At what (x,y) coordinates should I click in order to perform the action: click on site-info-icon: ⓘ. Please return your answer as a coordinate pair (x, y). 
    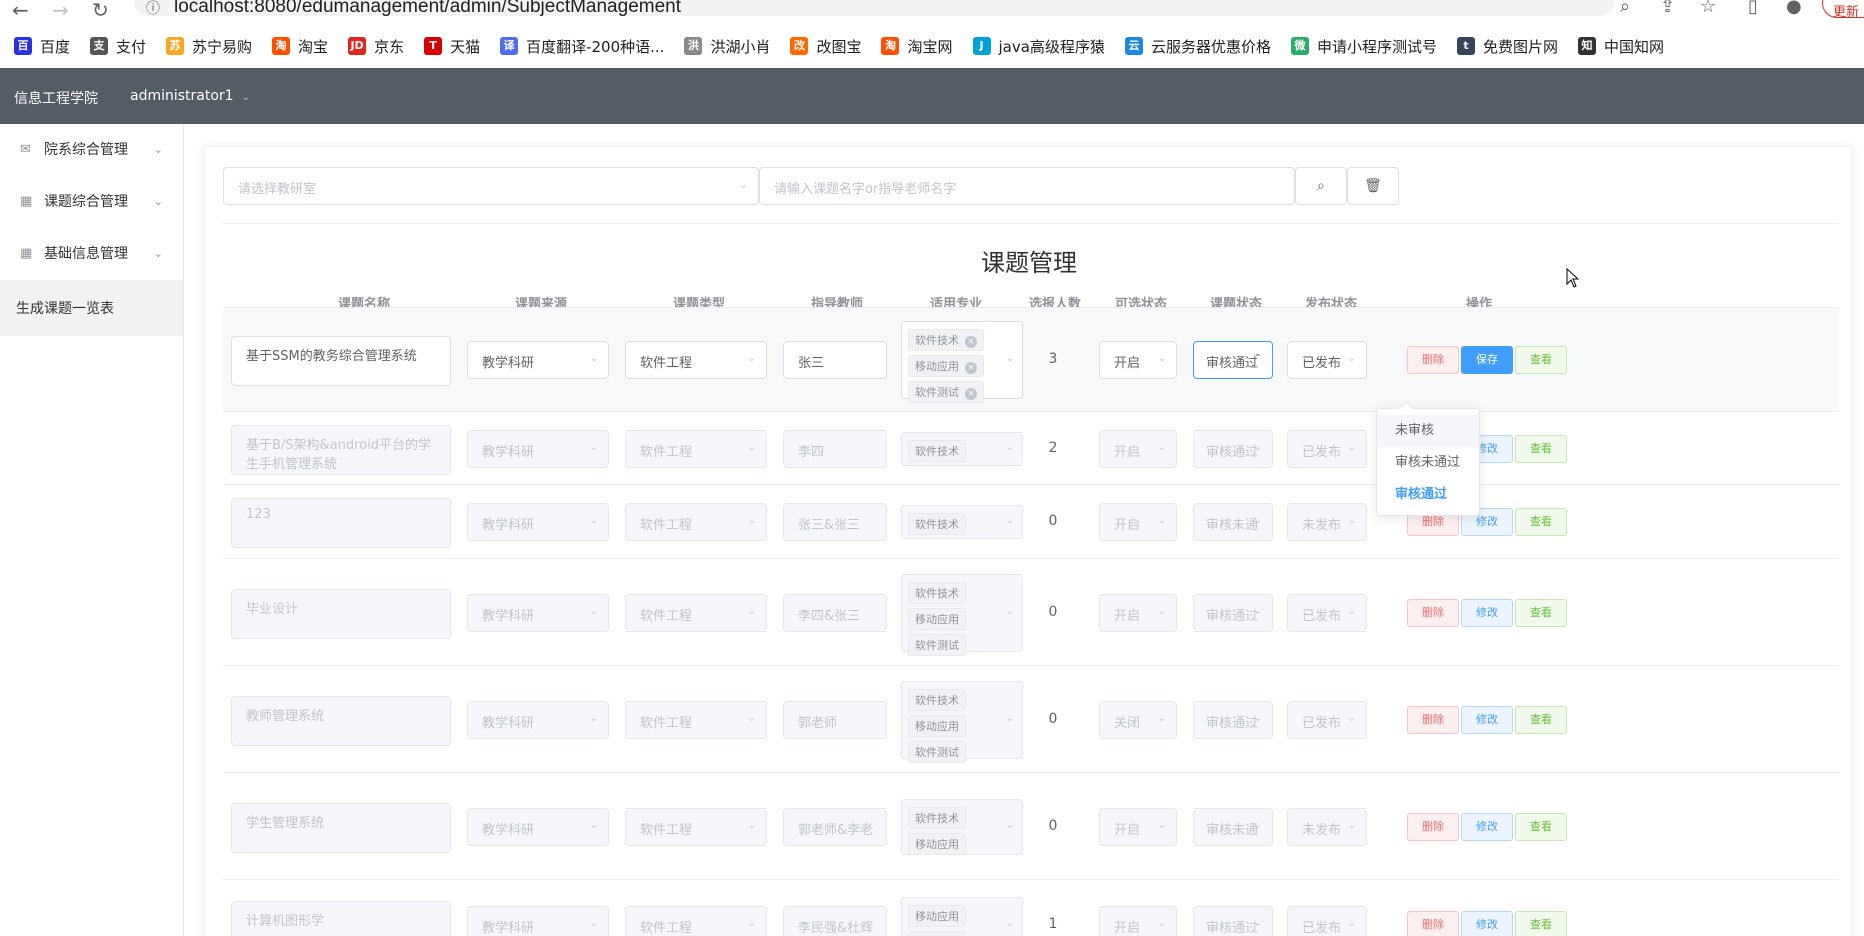
    Looking at the image, I should click on (153, 9).